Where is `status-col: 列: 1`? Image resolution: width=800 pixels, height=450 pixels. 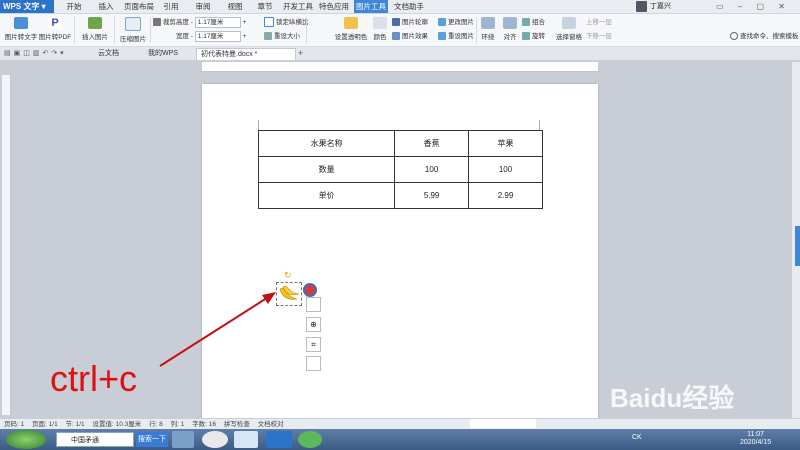 status-col: 列: 1 is located at coordinates (177, 424).